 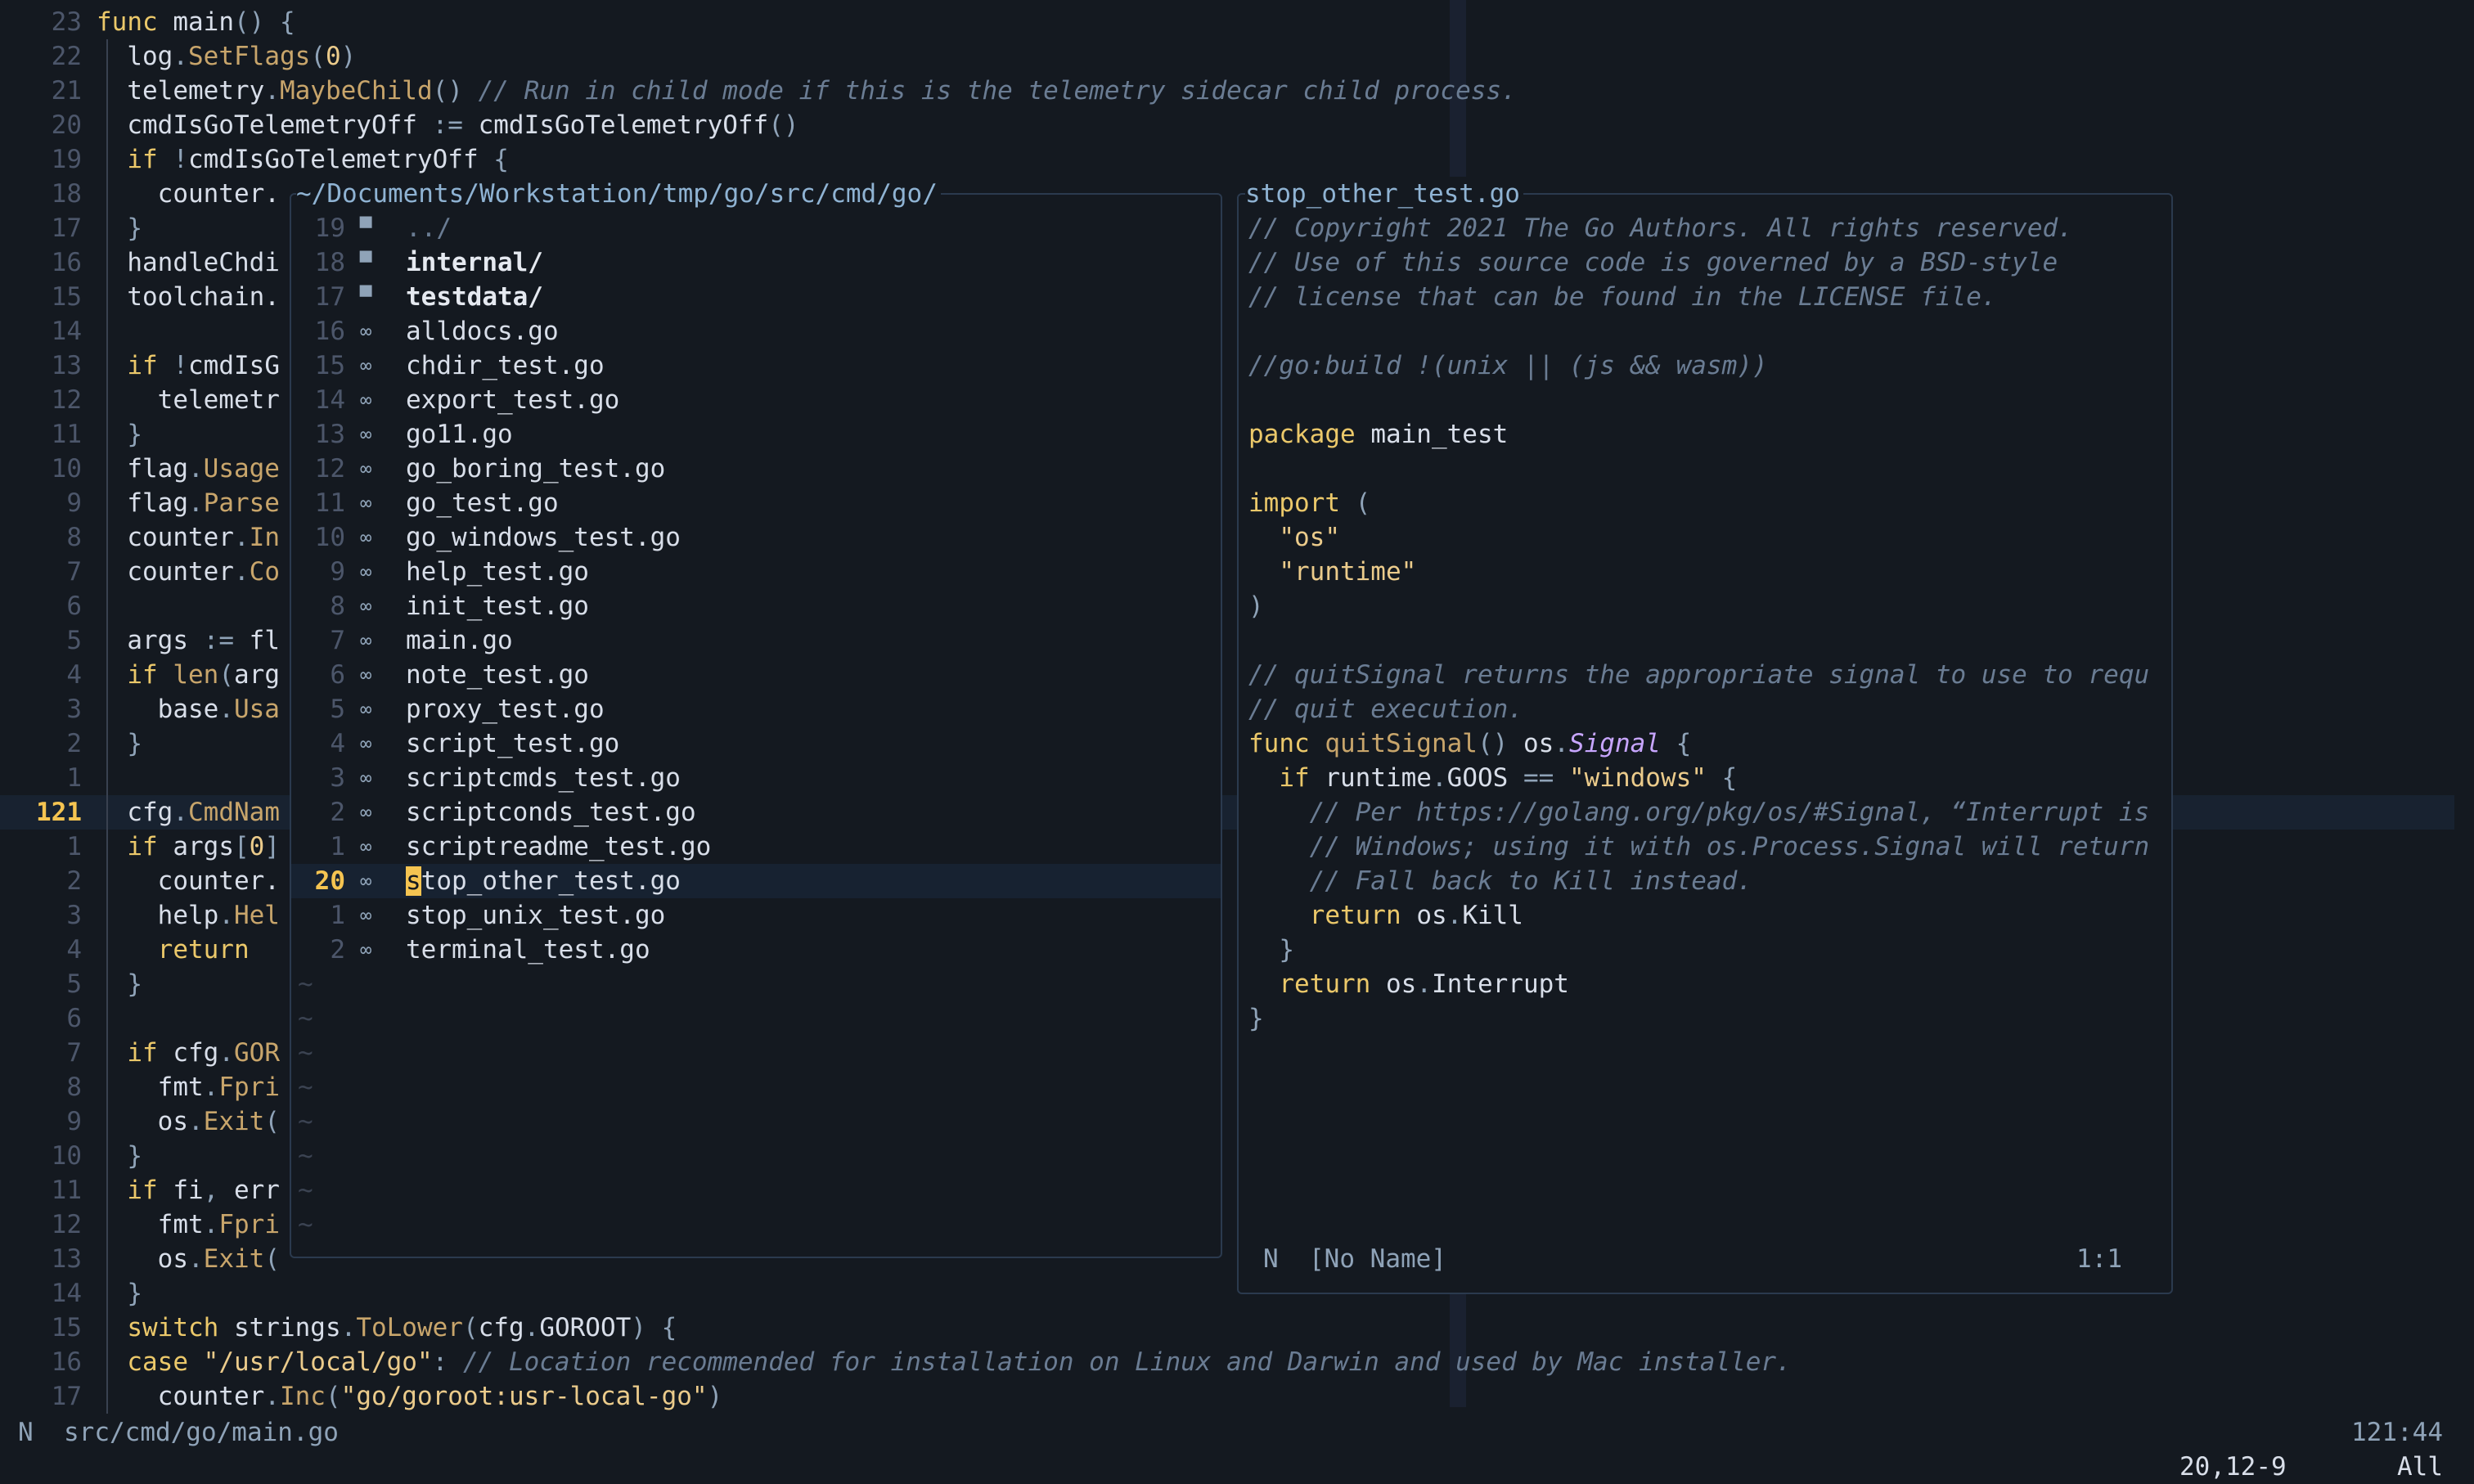 What do you see at coordinates (1637, 778) in the screenshot?
I see `code-token: "windows"` at bounding box center [1637, 778].